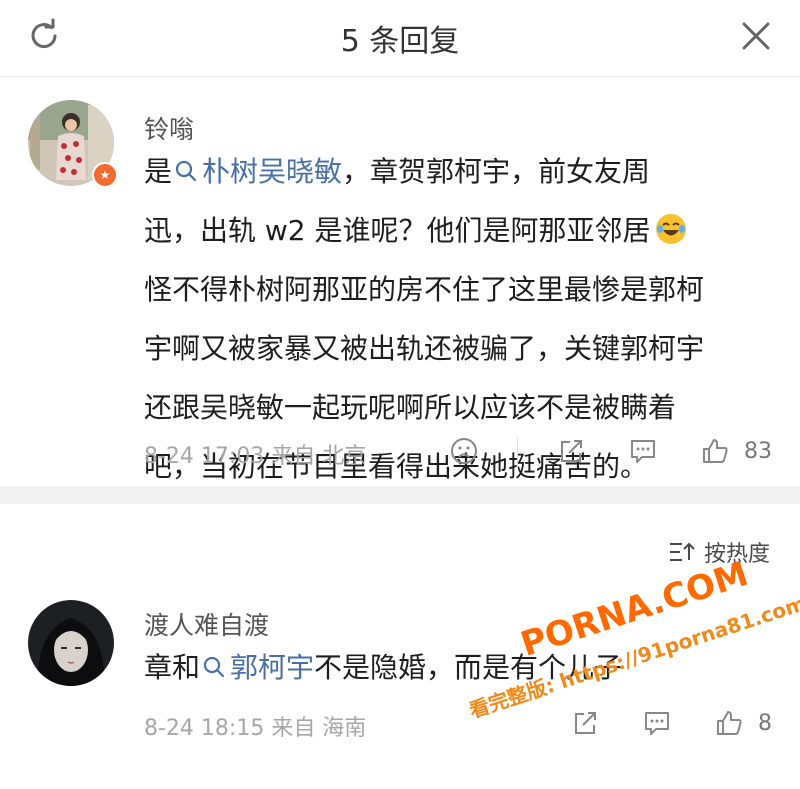  I want to click on sort-icon, so click(682, 551).